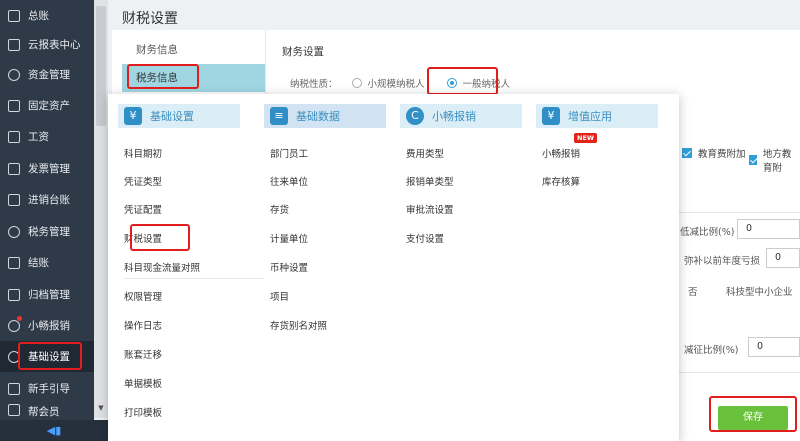 This screenshot has width=800, height=441. Describe the element at coordinates (14, 262) in the screenshot. I see `close-books-icon` at that location.